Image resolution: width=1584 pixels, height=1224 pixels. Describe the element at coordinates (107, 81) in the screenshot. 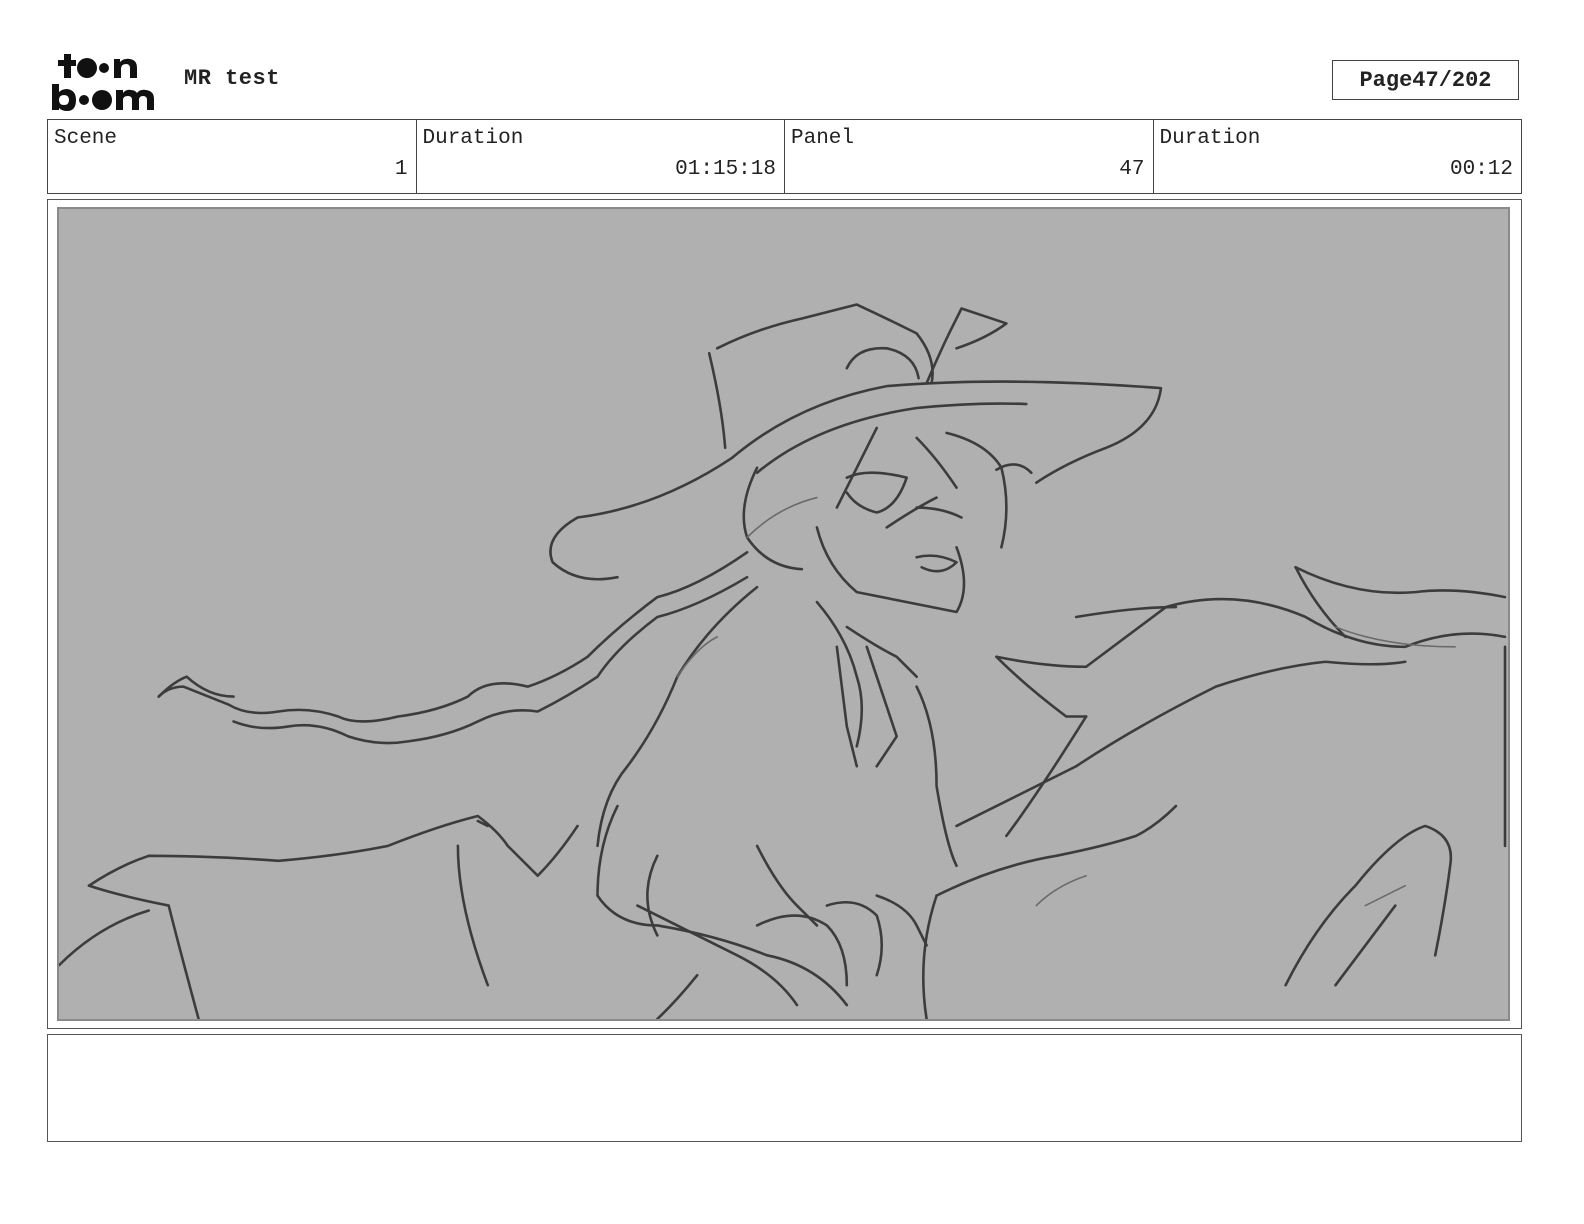

I see `toon-boom-logo` at that location.